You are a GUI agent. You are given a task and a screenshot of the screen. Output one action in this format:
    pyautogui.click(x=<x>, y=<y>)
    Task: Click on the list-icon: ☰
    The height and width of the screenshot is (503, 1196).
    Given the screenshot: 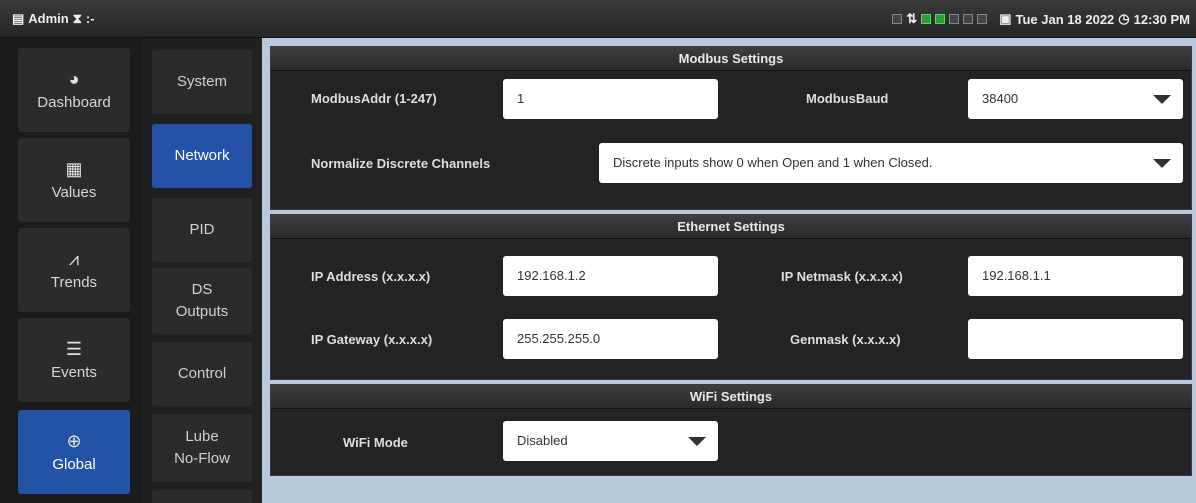 What is the action you would take?
    pyautogui.click(x=74, y=348)
    